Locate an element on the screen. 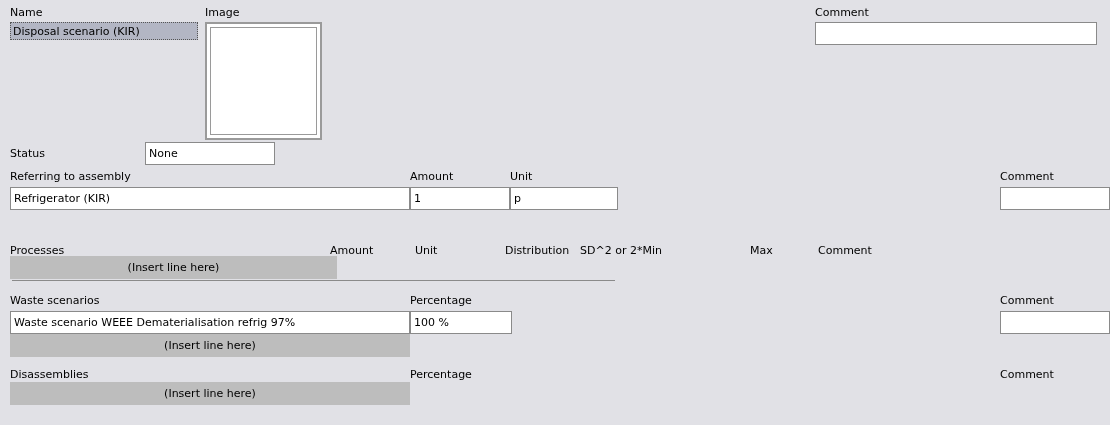 This screenshot has height=425, width=1110. waste-scenario-field: Waste scenario WEEE Dematerialisation refrig 97% is located at coordinates (210, 322).